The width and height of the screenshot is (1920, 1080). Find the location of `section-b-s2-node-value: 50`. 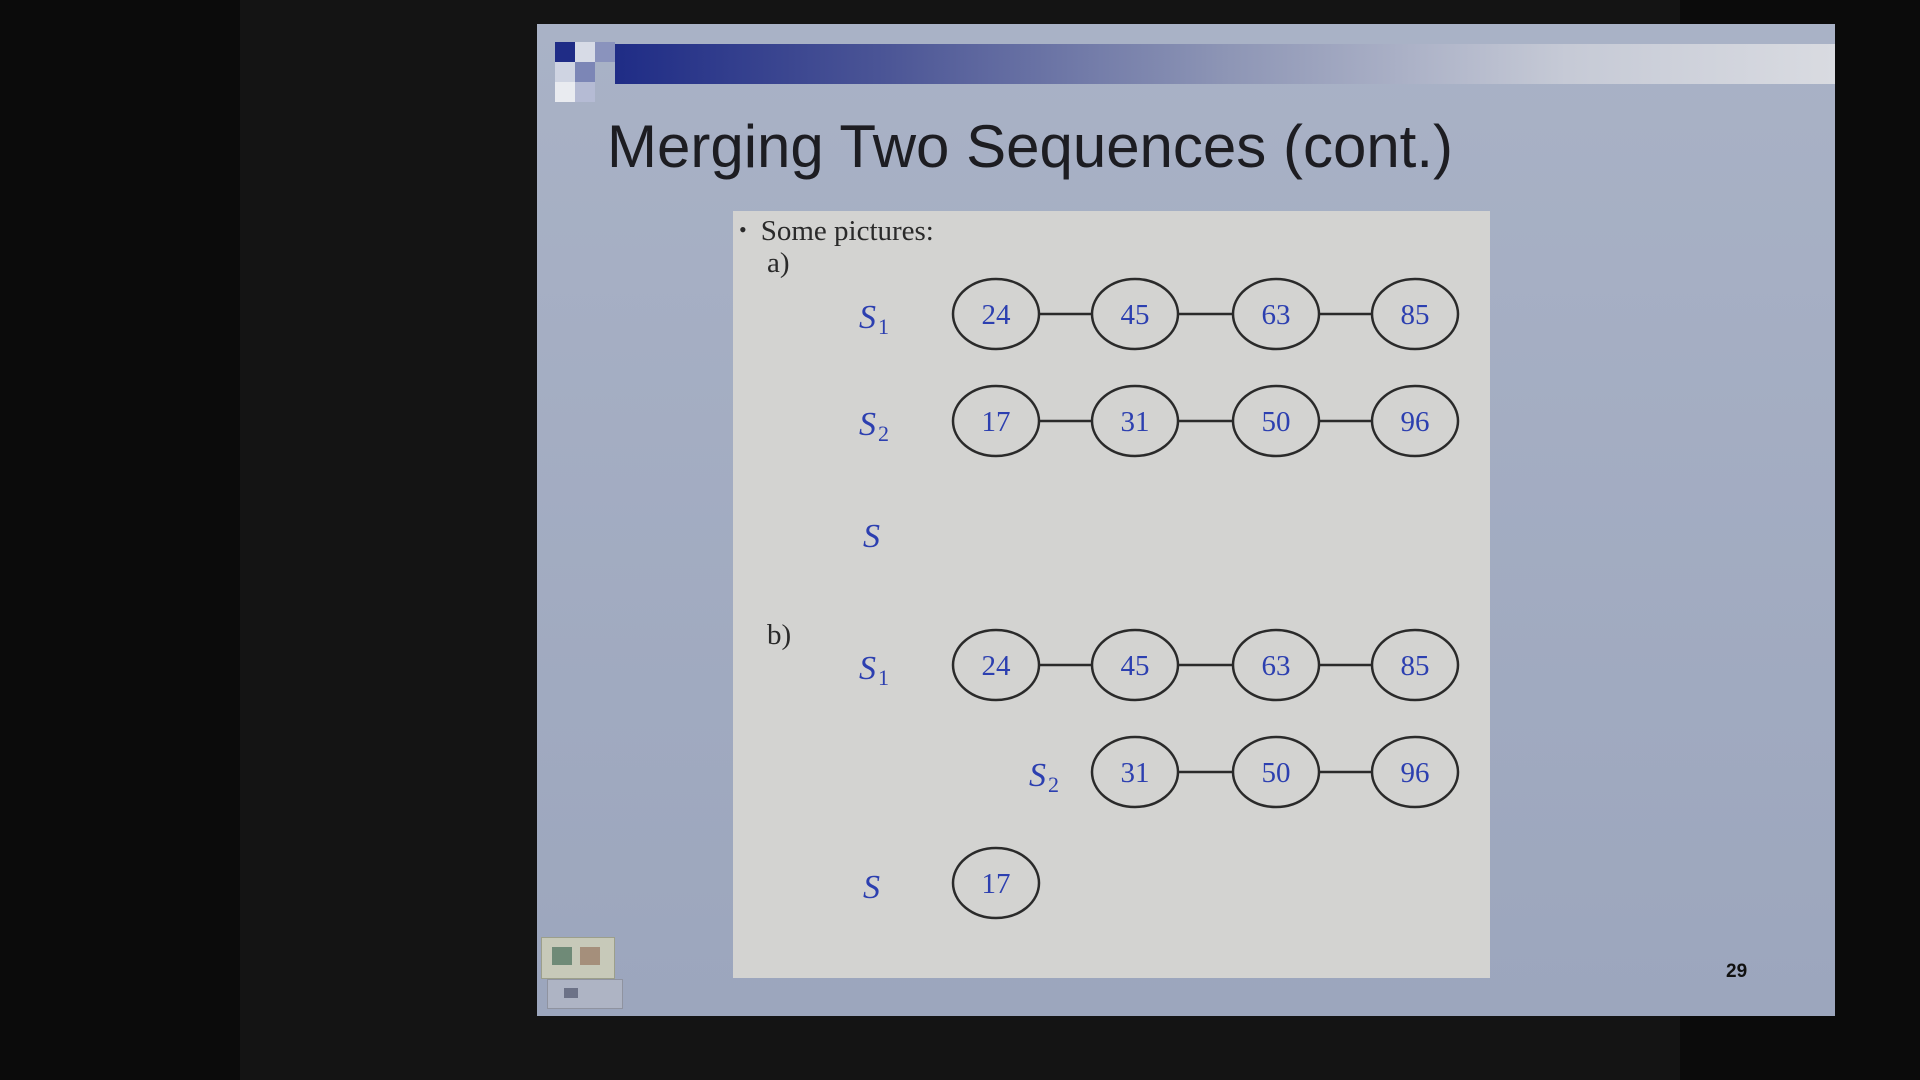

section-b-s2-node-value: 50 is located at coordinates (1276, 773).